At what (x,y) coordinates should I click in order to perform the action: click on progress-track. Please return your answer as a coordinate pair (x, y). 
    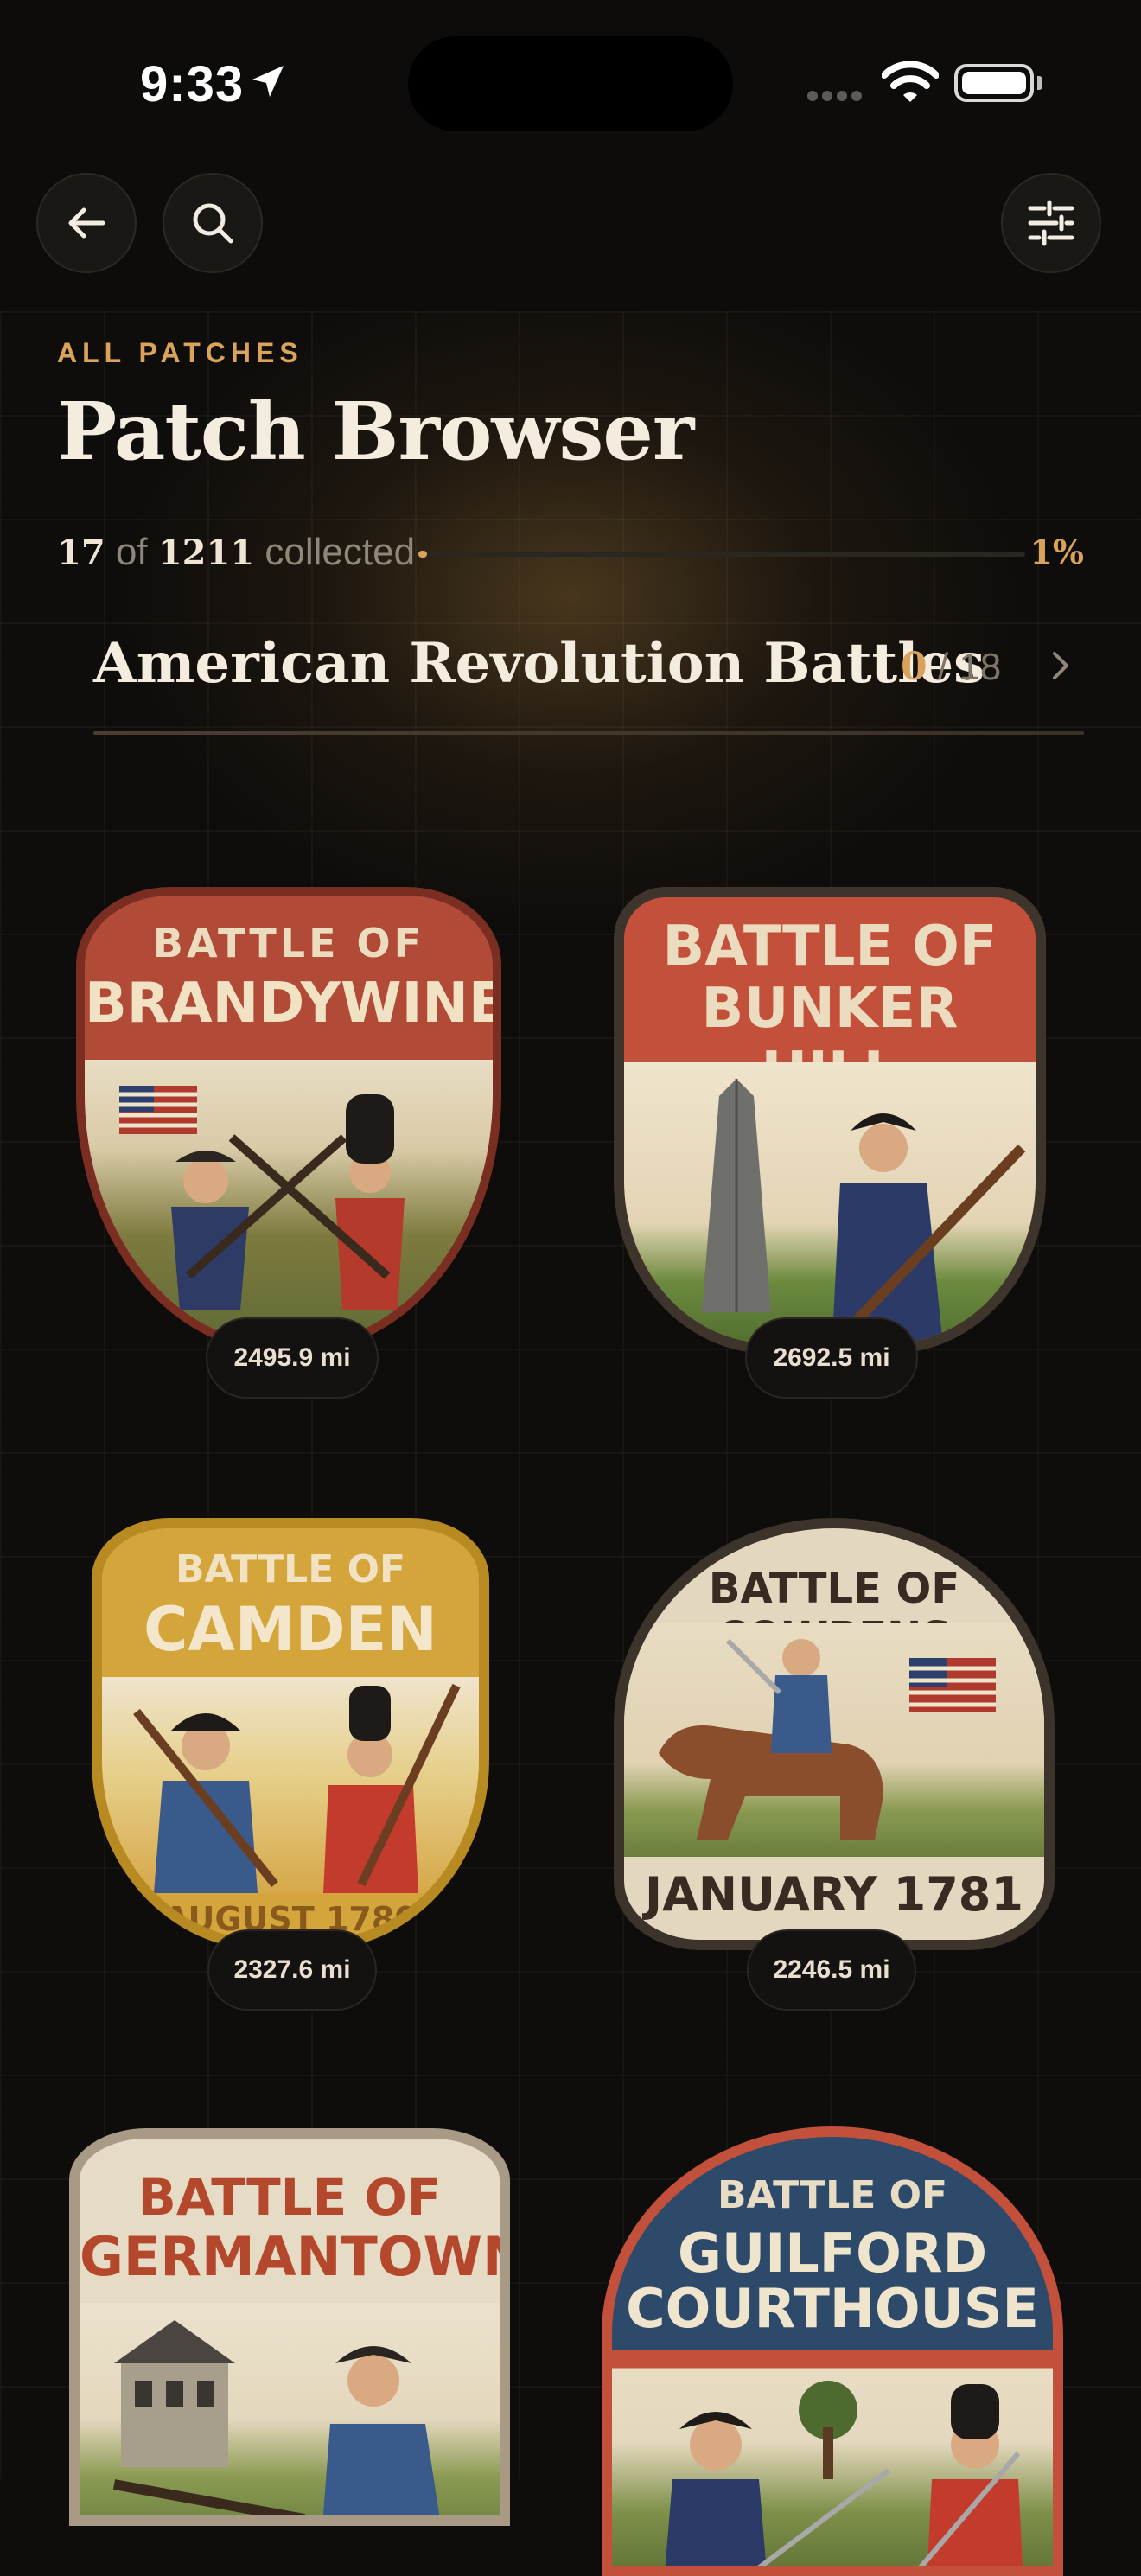
    Looking at the image, I should click on (721, 554).